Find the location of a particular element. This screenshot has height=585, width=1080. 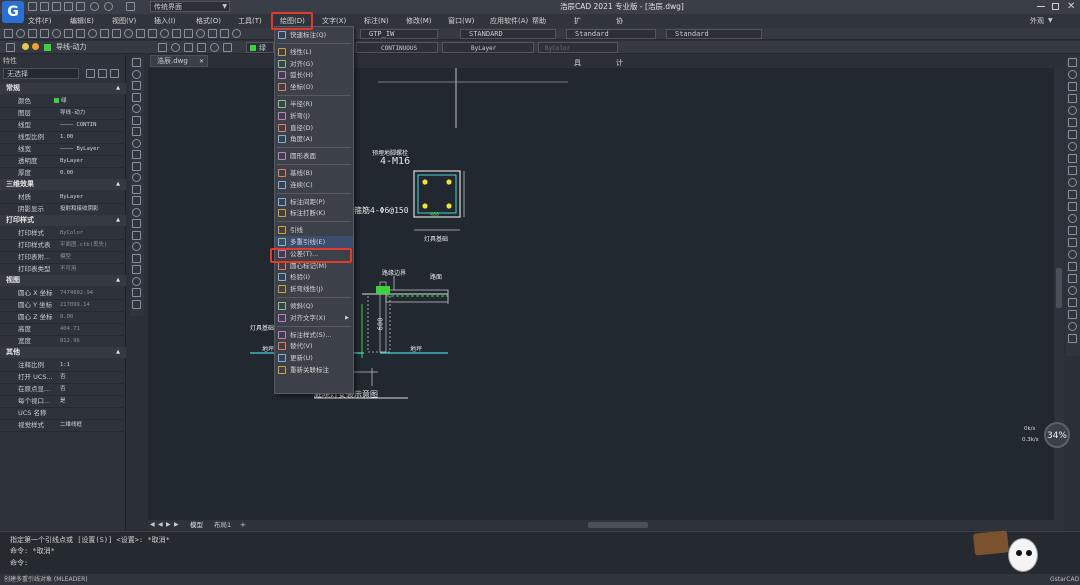

minimize-icon is located at coordinates (1041, 6).